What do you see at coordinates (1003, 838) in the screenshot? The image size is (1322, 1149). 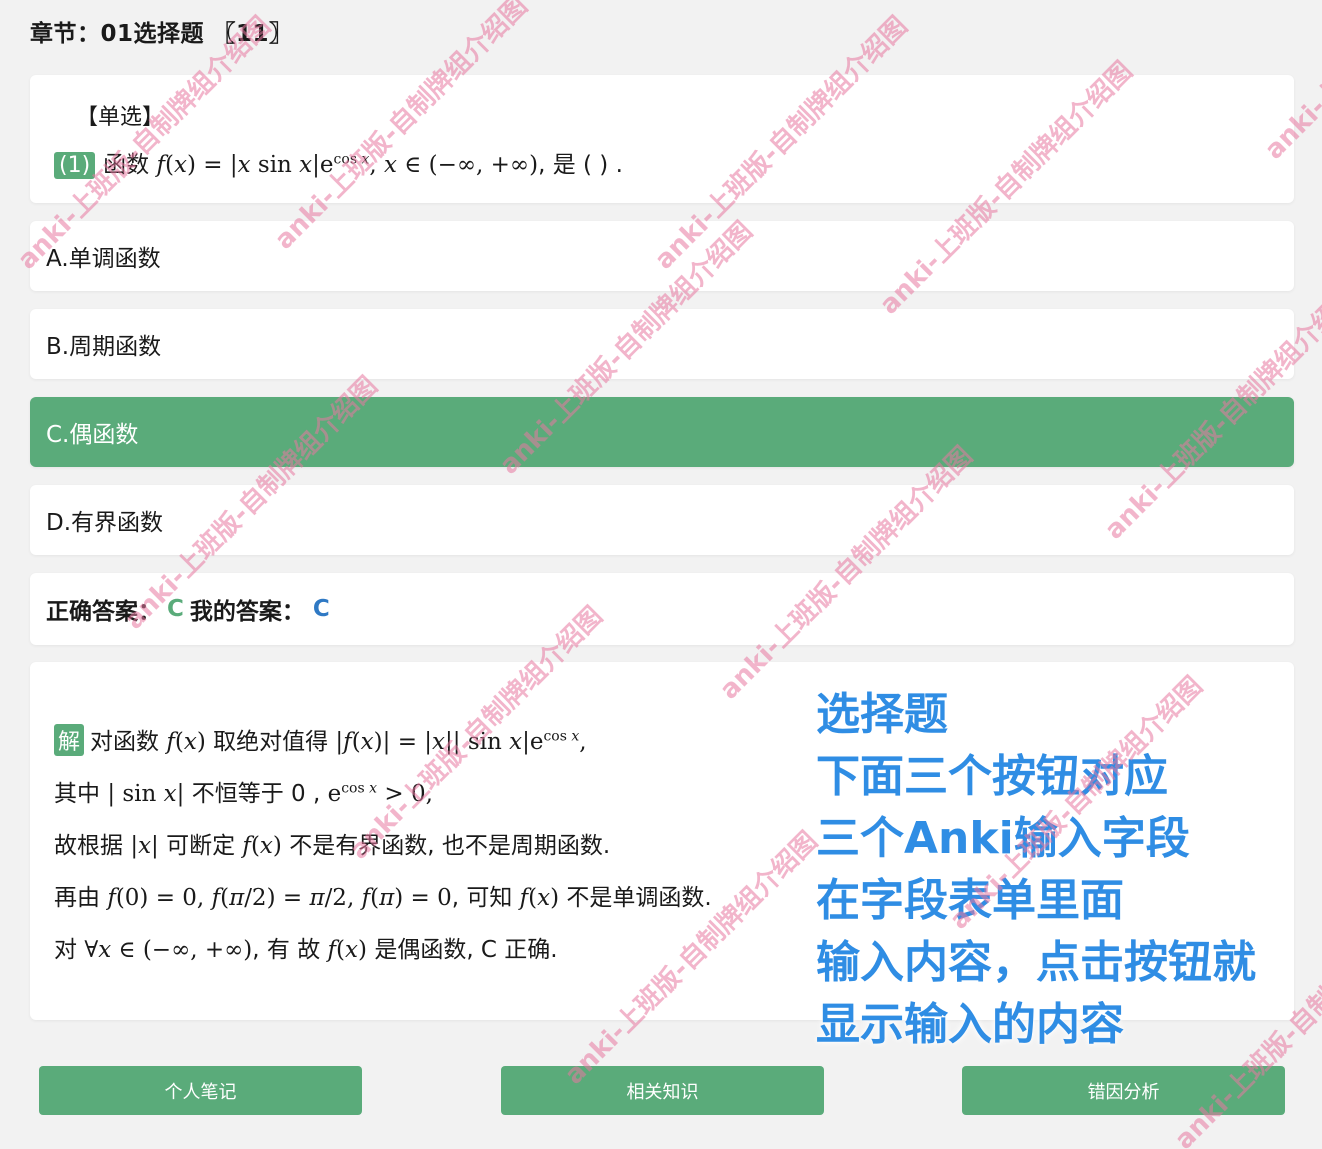 I see `overlay-line: 三个Anki输入字段` at bounding box center [1003, 838].